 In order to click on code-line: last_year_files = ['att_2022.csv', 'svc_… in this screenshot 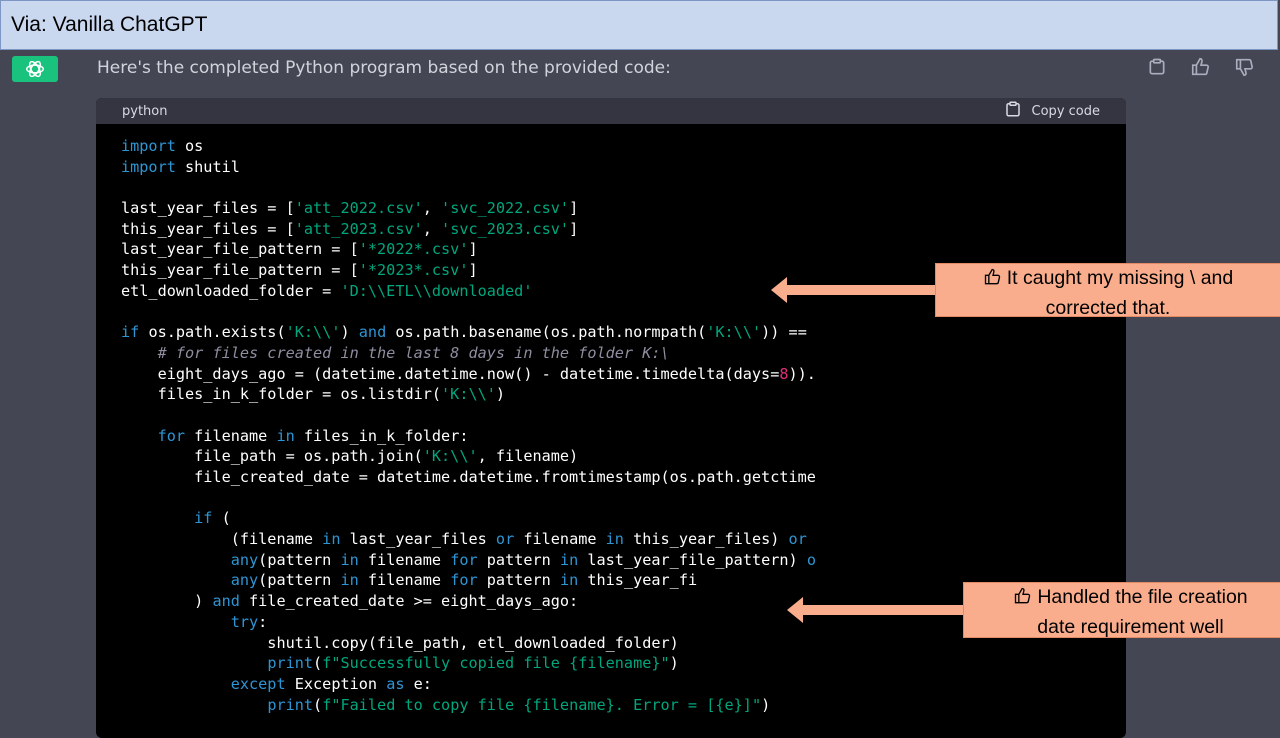, I will do `click(623, 208)`.